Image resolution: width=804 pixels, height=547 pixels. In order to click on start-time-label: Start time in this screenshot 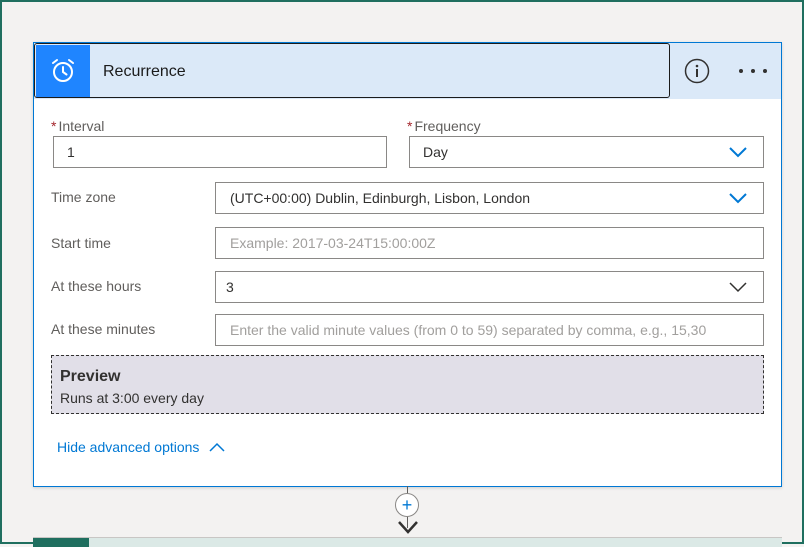, I will do `click(81, 243)`.